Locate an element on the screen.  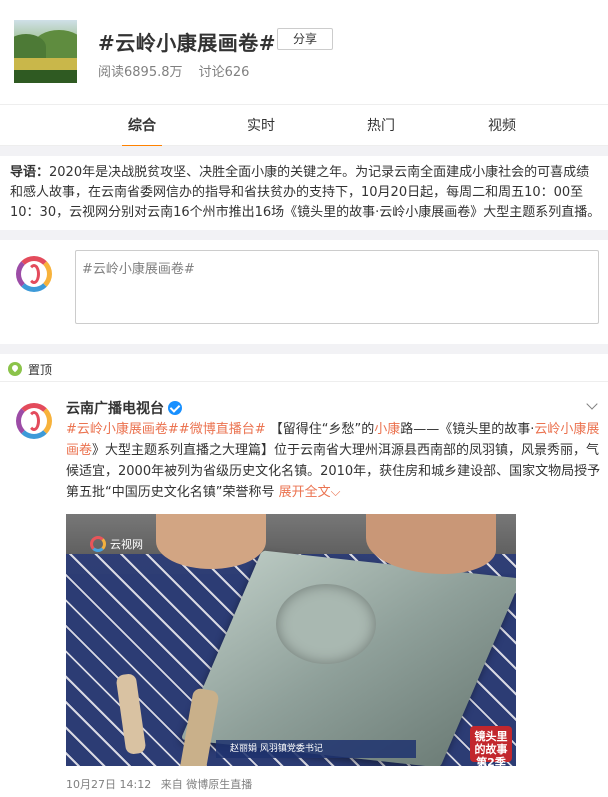
topic-header: #云岭小康展画卷# 分享 阅读6895.8万 讨论626 is located at coordinates (304, 50).